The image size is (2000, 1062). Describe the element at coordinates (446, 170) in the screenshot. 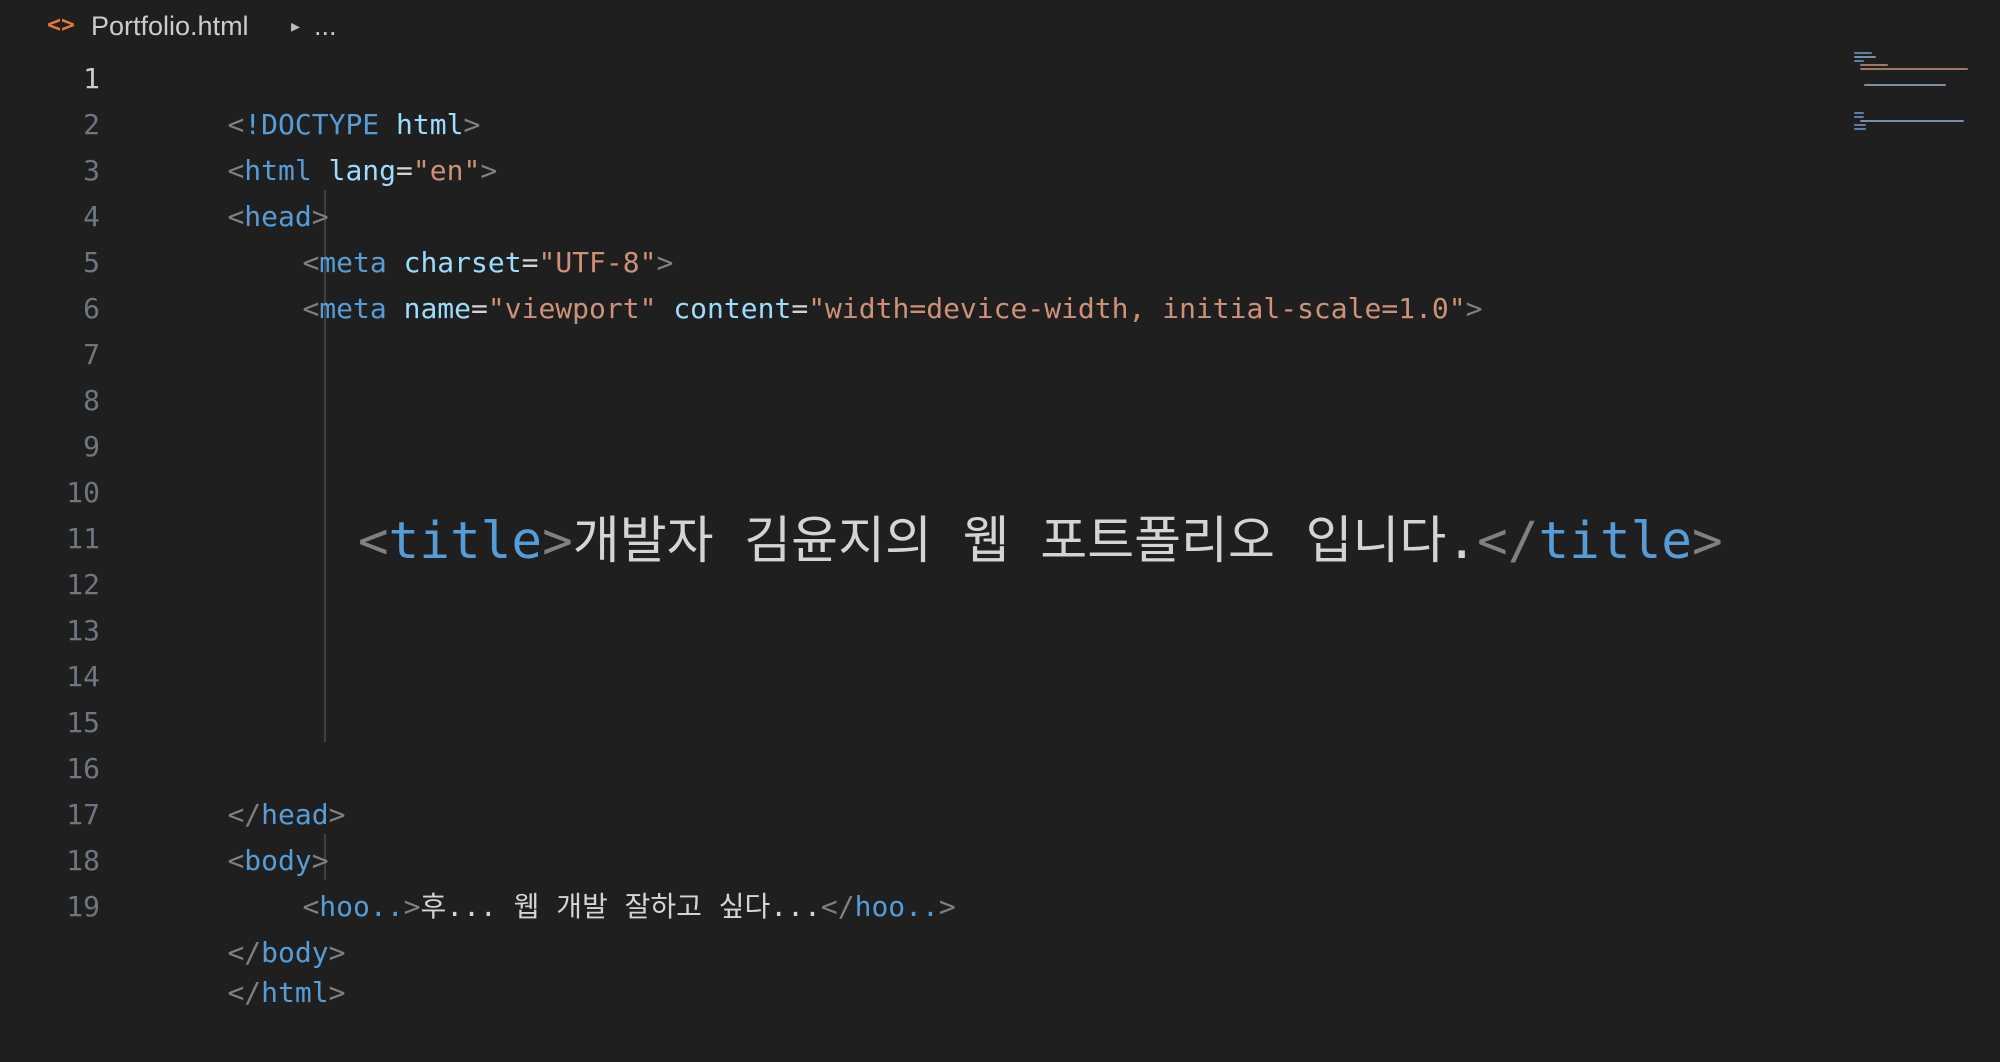

I see `token-string: "en"` at that location.